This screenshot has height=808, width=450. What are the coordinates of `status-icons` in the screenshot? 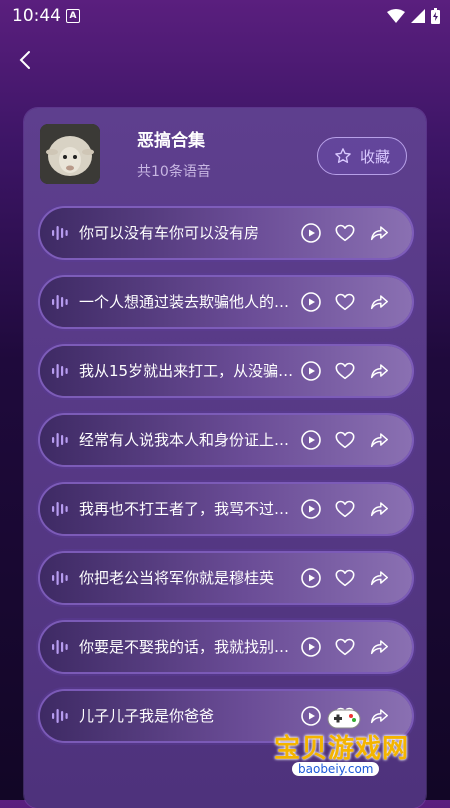 It's located at (413, 16).